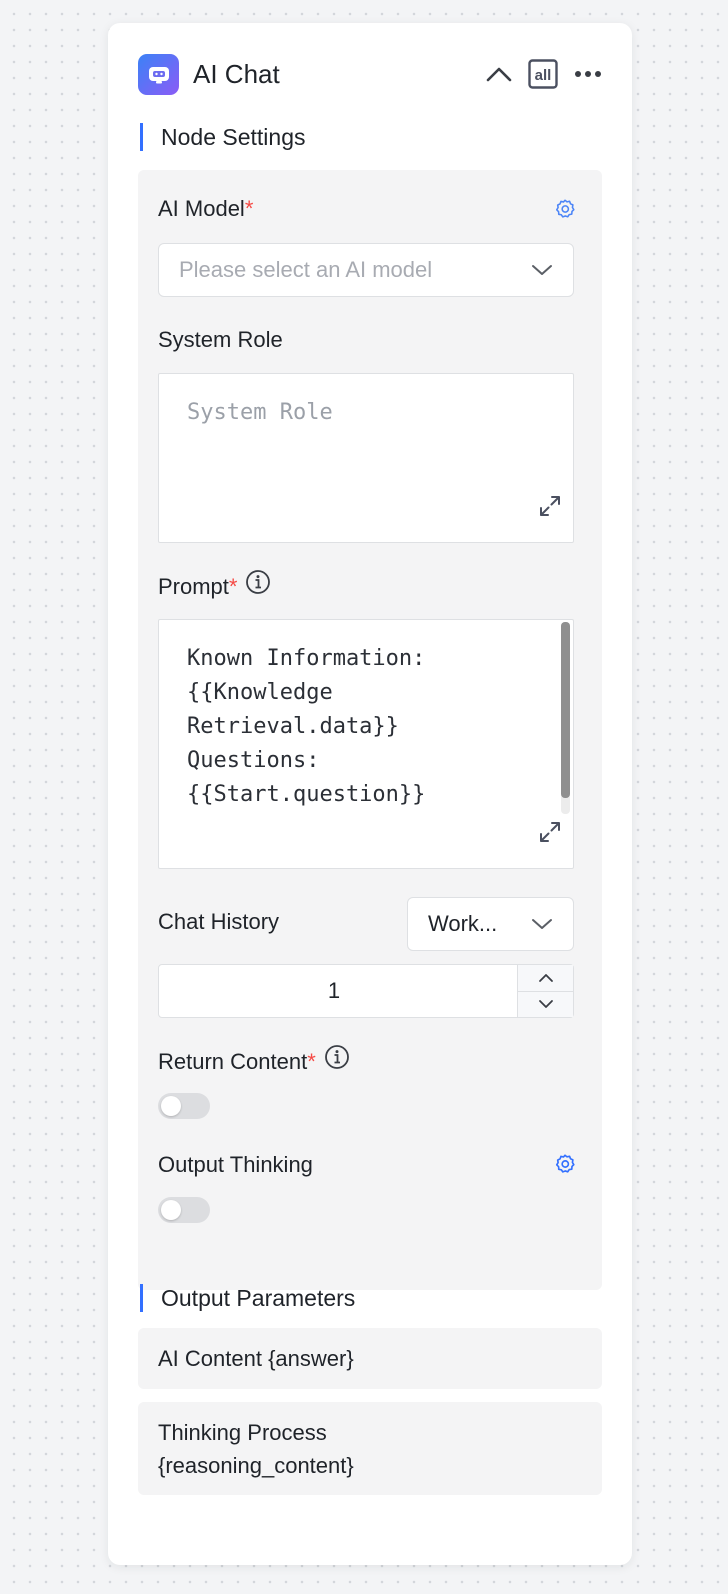 Image resolution: width=728 pixels, height=1594 pixels. What do you see at coordinates (306, 658) in the screenshot?
I see `prompt-line: Known Information:` at bounding box center [306, 658].